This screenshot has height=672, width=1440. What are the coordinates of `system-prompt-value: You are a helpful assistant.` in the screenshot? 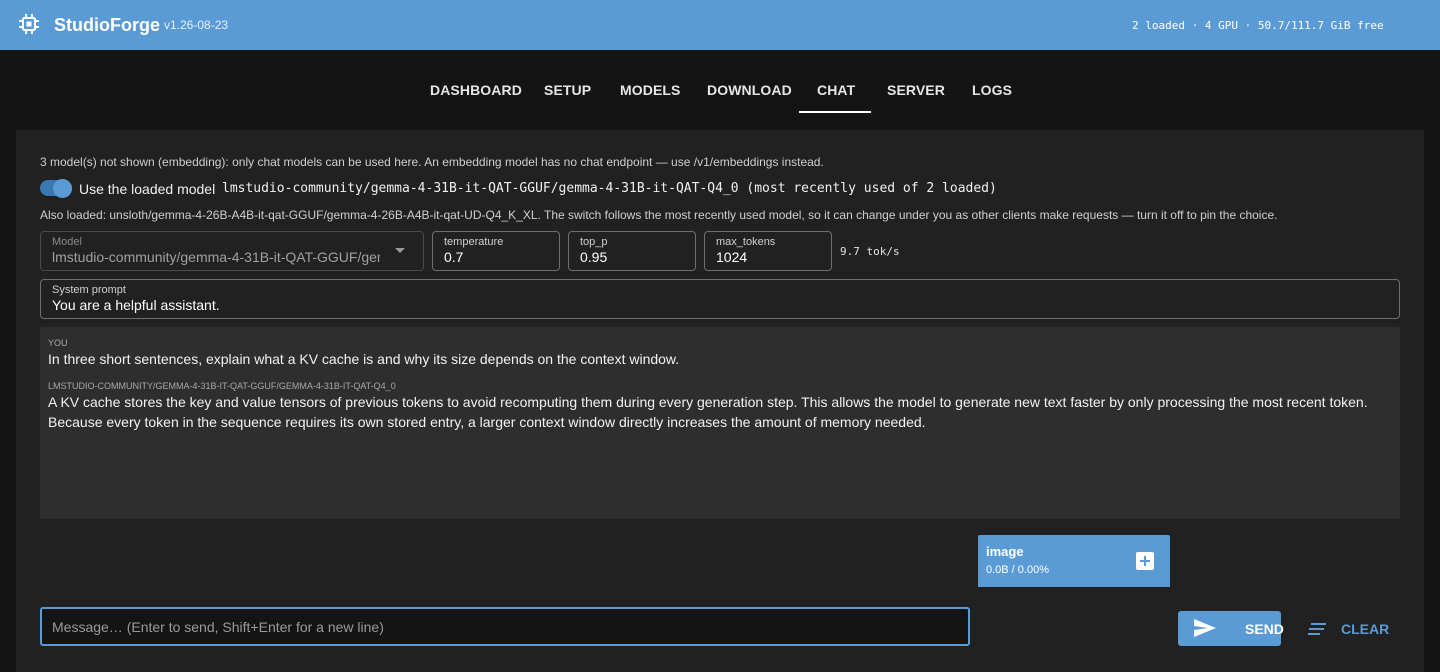 It's located at (136, 305).